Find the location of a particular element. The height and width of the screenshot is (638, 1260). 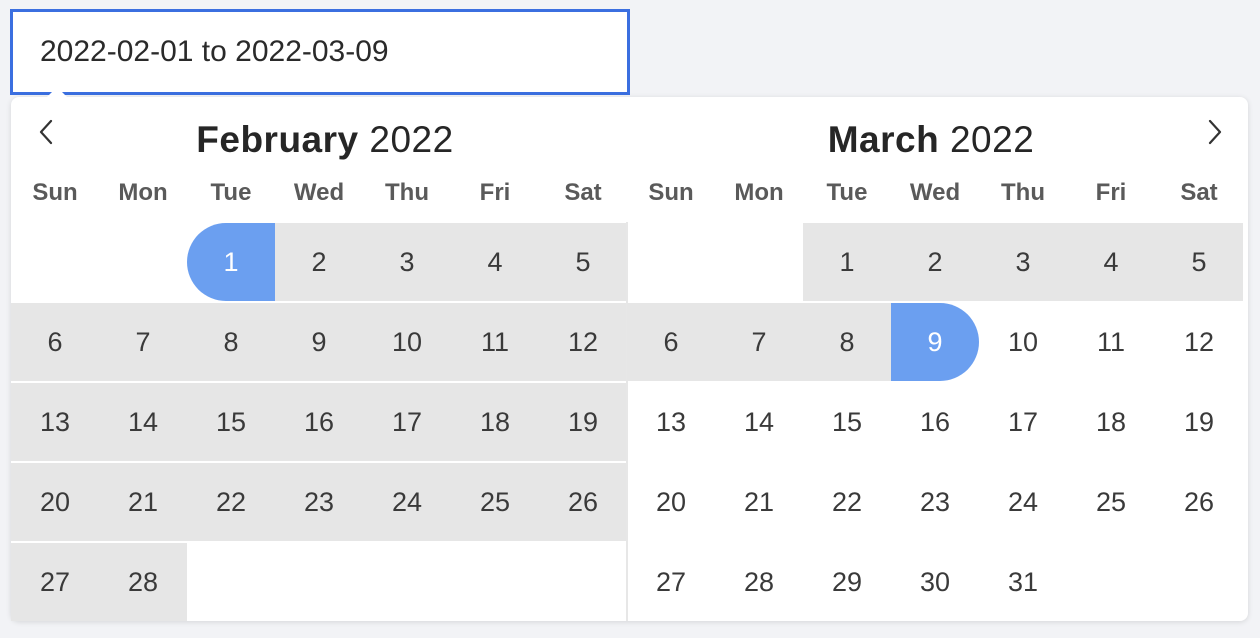

date-range-input is located at coordinates (320, 52).